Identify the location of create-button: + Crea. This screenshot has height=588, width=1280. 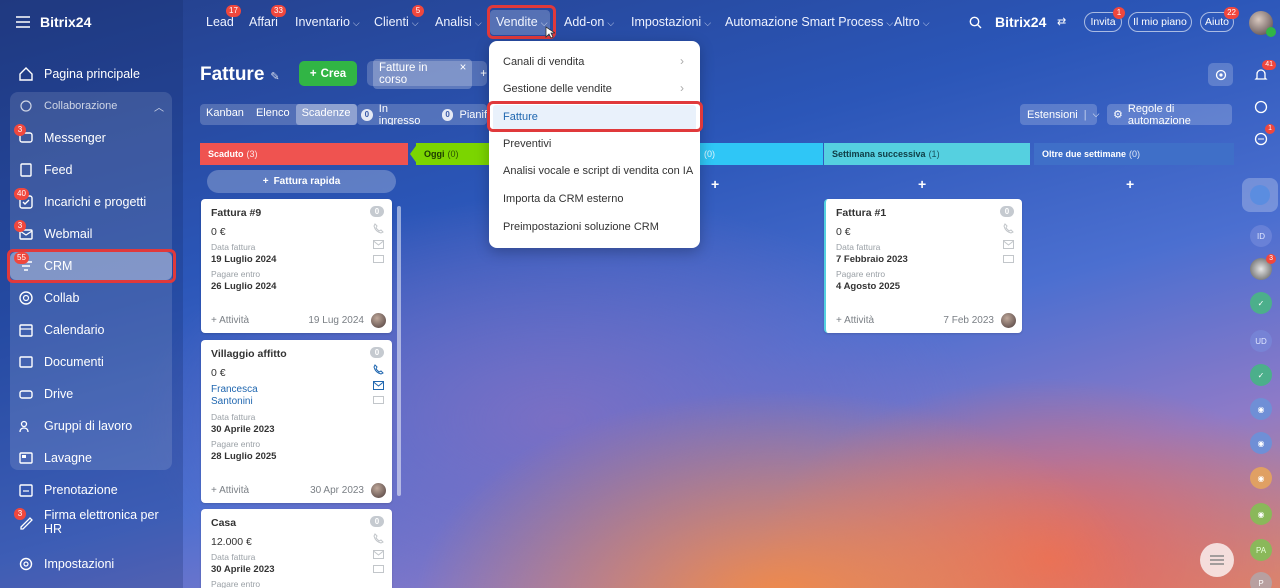
(328, 73).